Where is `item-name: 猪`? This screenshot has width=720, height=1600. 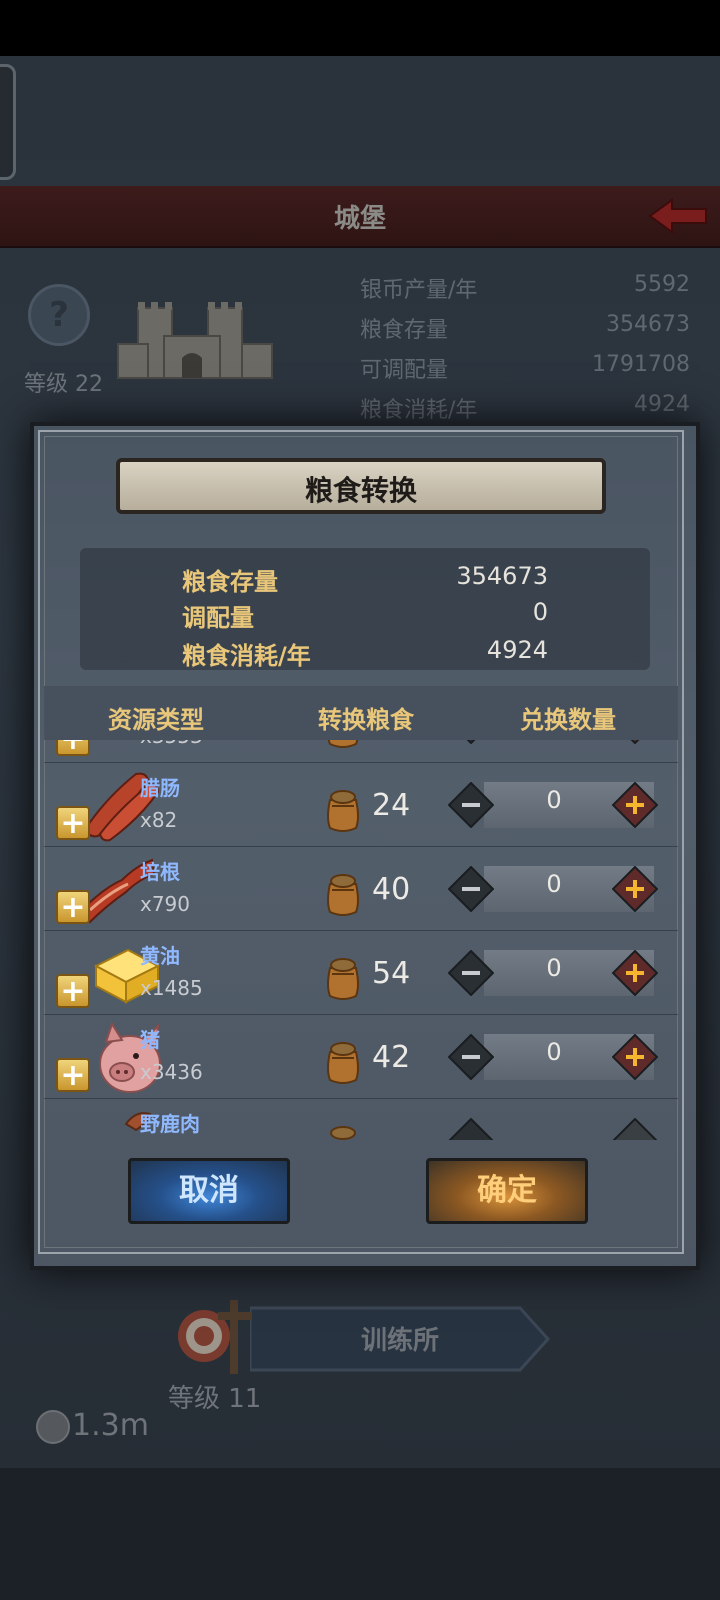 item-name: 猪 is located at coordinates (150, 1040).